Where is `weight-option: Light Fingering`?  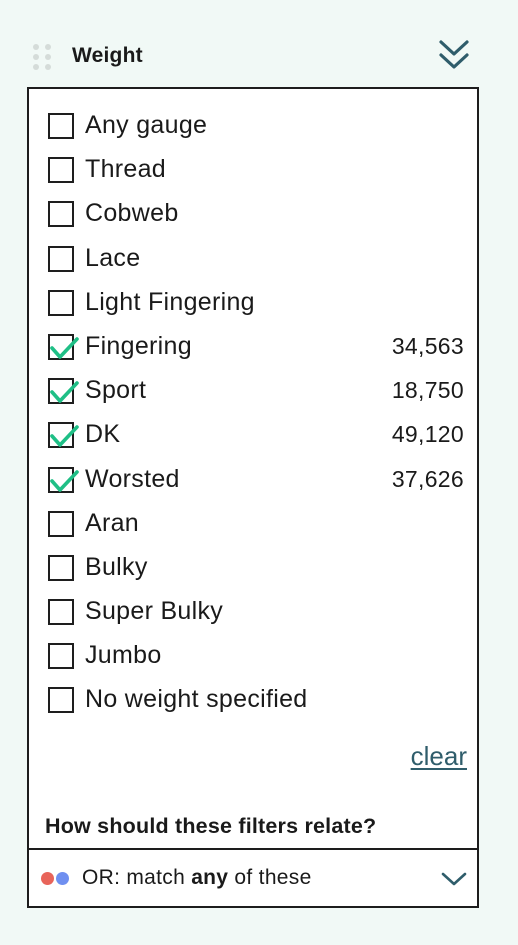
weight-option: Light Fingering is located at coordinates (253, 305).